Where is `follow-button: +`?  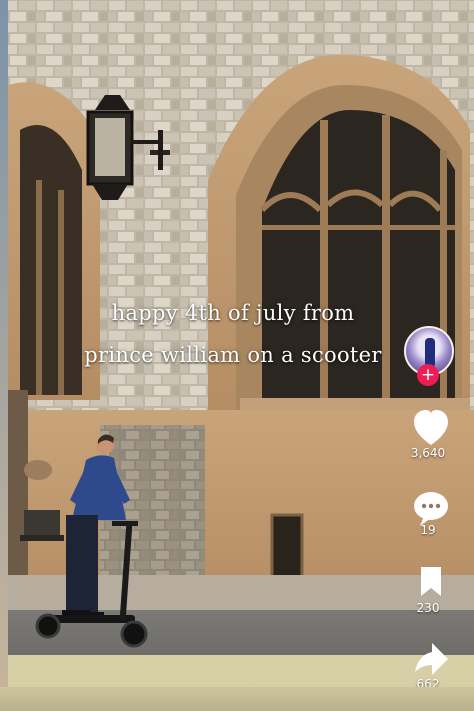
follow-button: + is located at coordinates (428, 375).